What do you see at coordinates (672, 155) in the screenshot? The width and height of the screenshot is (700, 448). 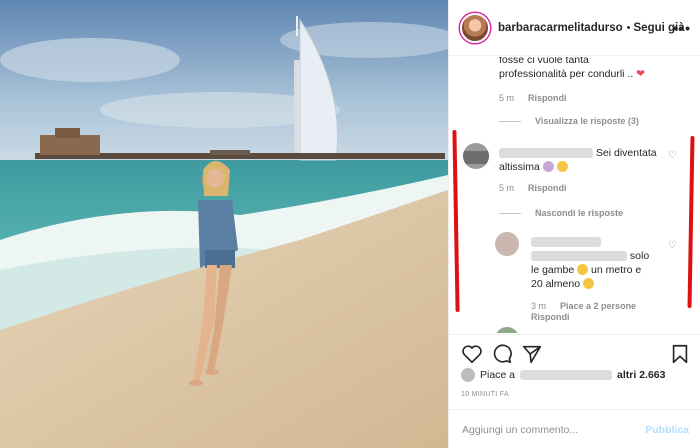 I see `like-comment-1-icon: ♡` at bounding box center [672, 155].